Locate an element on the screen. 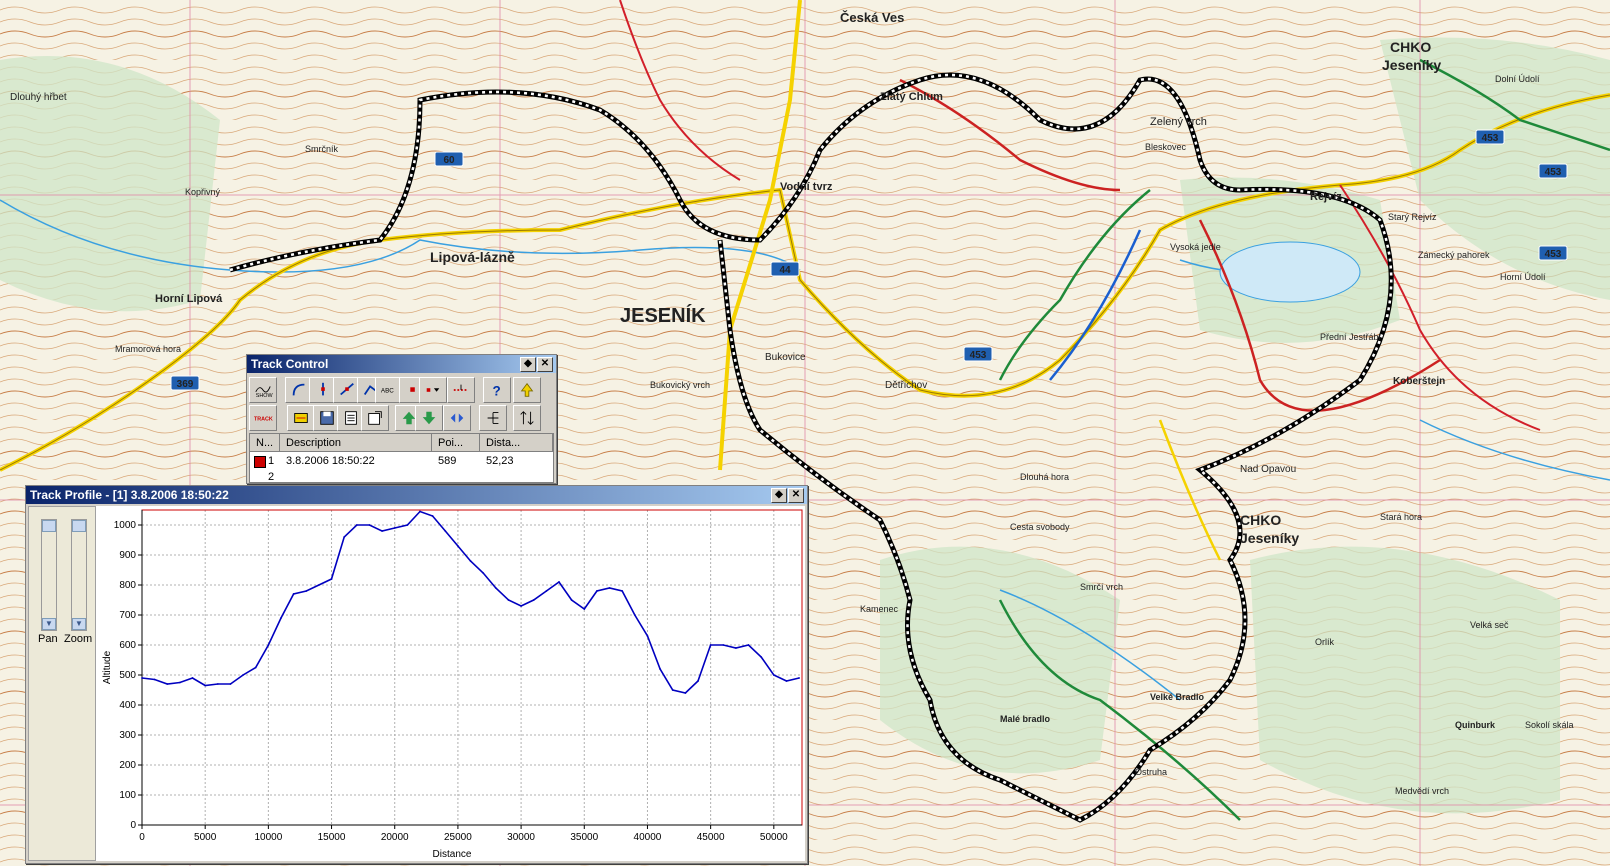  x-tick-label: 15000 is located at coordinates (332, 837).